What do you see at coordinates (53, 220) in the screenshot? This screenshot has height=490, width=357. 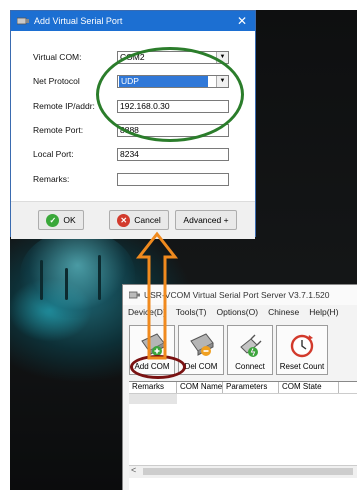 I see `checkmark-icon: ✓` at bounding box center [53, 220].